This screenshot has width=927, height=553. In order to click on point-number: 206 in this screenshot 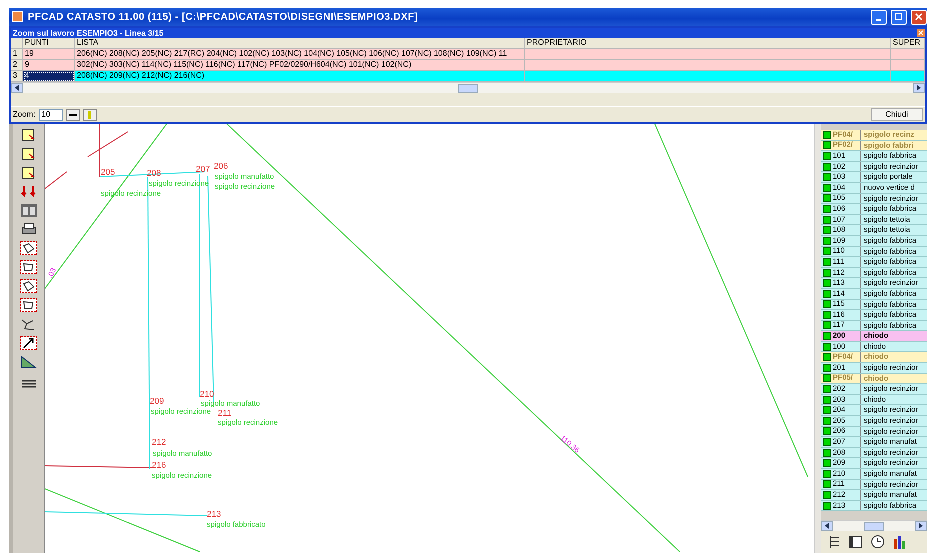, I will do `click(221, 166)`.